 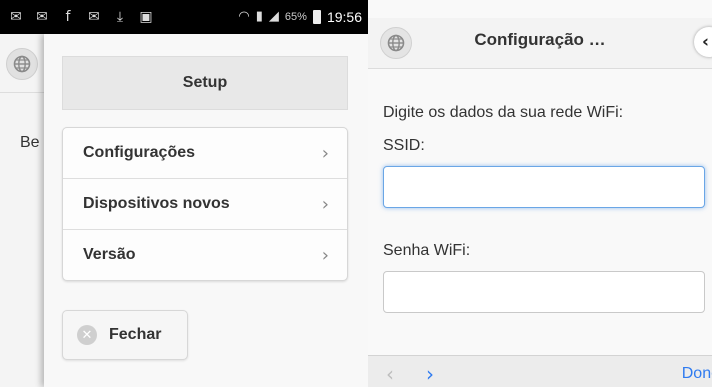 I want to click on next-field-icon: ›, so click(x=430, y=374).